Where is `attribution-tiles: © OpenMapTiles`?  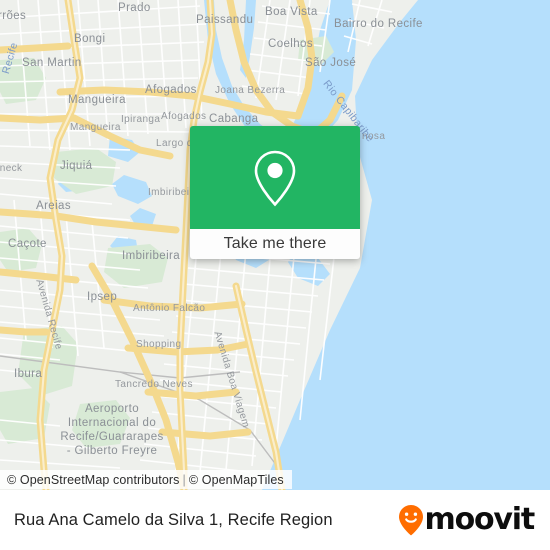 attribution-tiles: © OpenMapTiles is located at coordinates (236, 480).